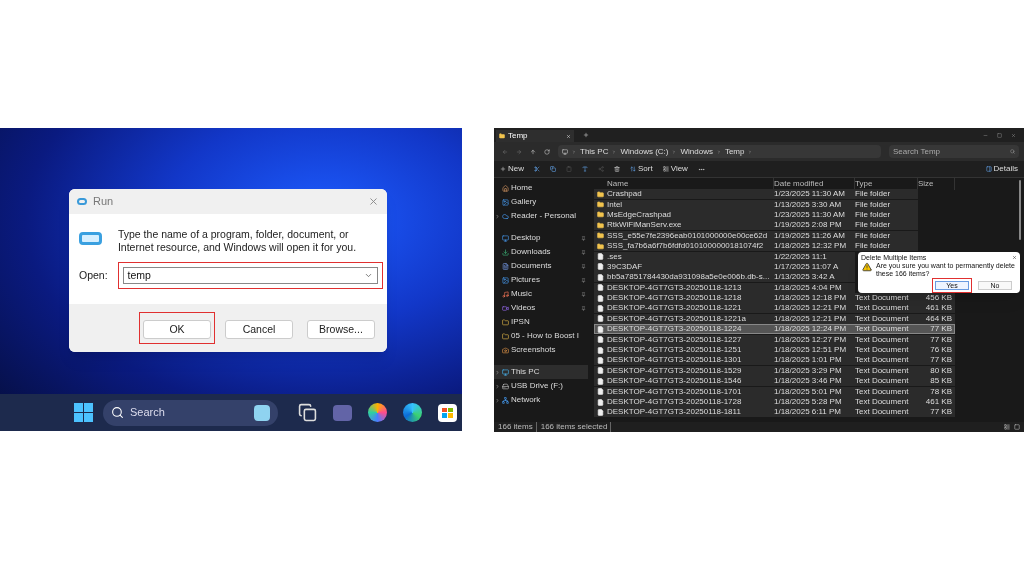 This screenshot has width=1024, height=576. I want to click on up-icon, so click(533, 151).